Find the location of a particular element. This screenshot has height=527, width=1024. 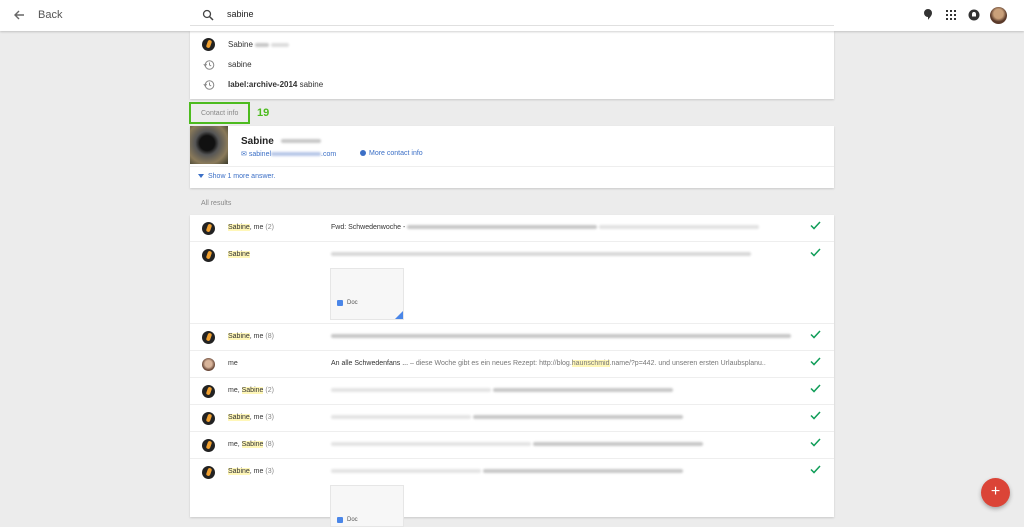

sender-name: me is located at coordinates (233, 363).